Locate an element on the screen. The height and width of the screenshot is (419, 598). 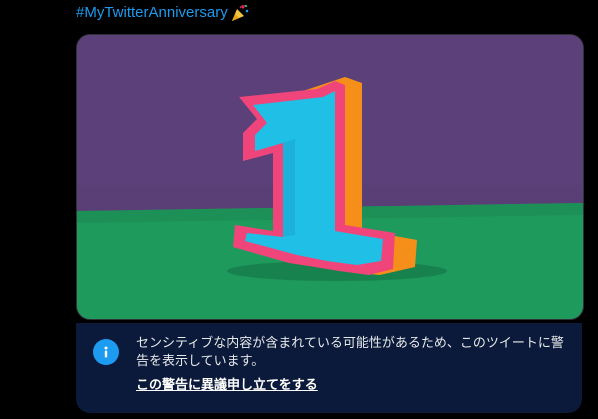
tweet-text: #MyTwitterAnniversary is located at coordinates (163, 13).